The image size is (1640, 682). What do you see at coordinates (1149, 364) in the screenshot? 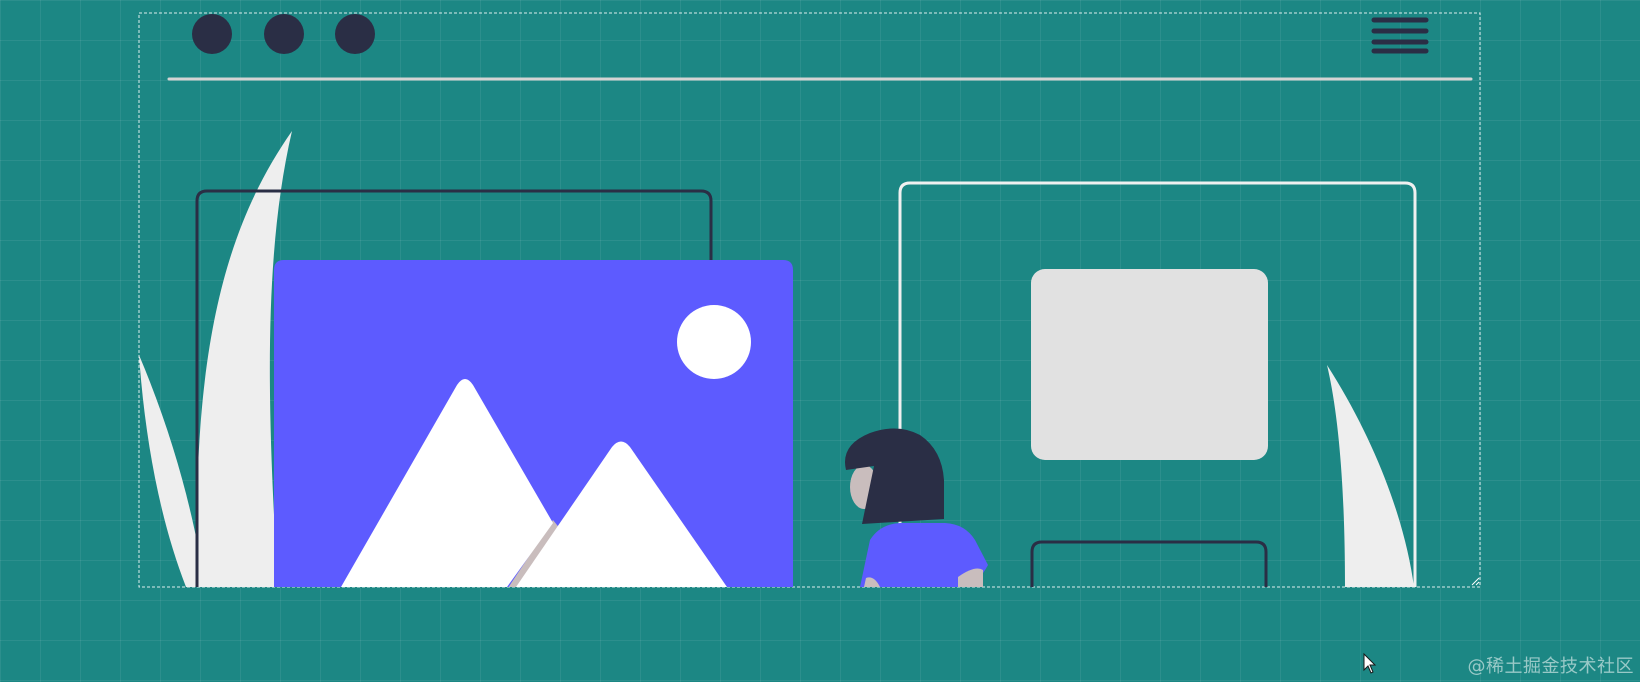
I see `content-block` at bounding box center [1149, 364].